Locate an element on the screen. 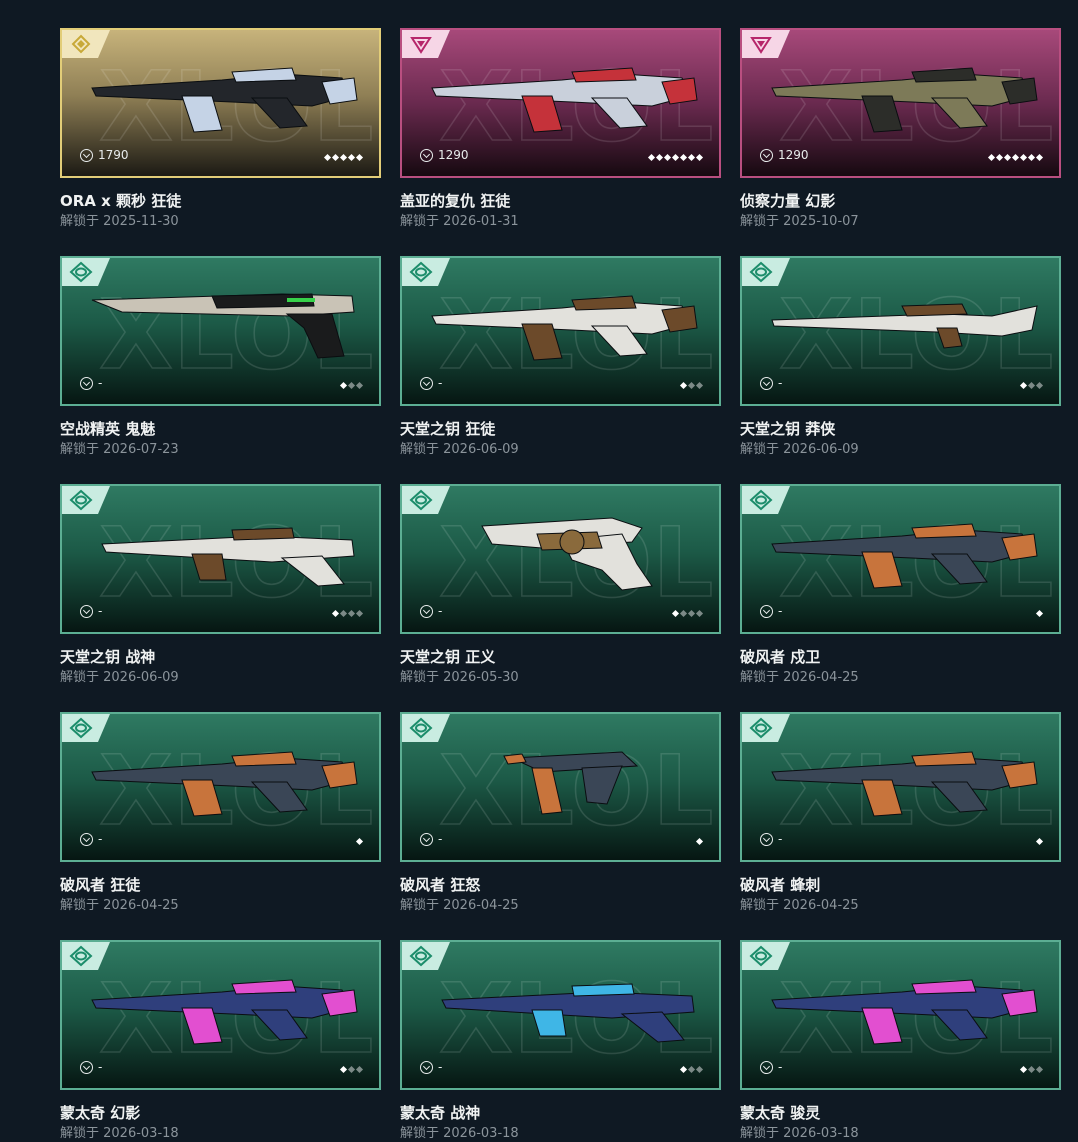  skin-tile: XLOL - 天堂之钥 莽侠解锁于 2026-06-09 is located at coordinates (900, 356).